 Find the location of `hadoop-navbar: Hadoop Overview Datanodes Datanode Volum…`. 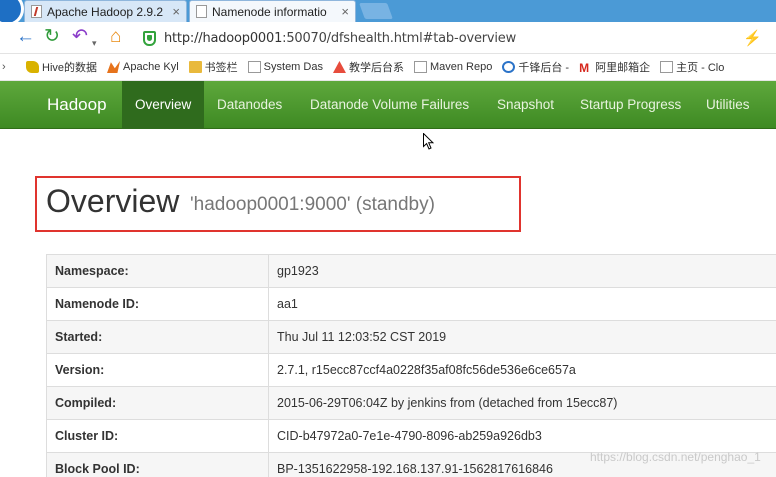

hadoop-navbar: Hadoop Overview Datanodes Datanode Volum… is located at coordinates (388, 105).